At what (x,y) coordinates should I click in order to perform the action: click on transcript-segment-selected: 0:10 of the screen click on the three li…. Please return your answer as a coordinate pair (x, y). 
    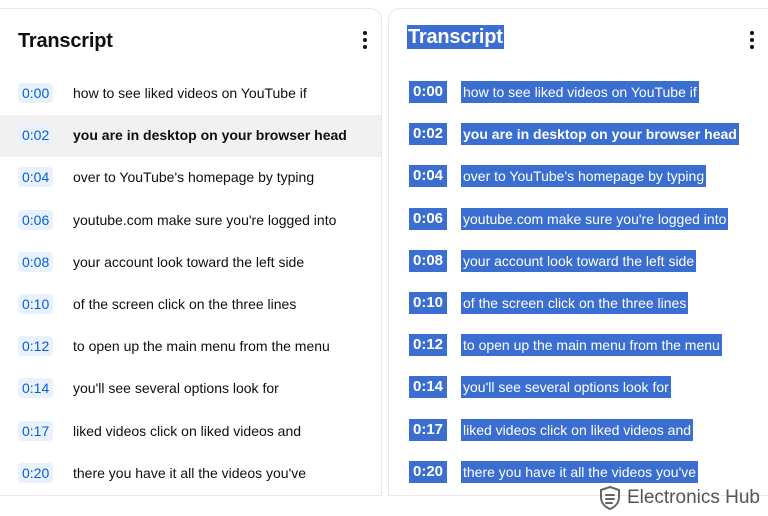
    Looking at the image, I should click on (578, 305).